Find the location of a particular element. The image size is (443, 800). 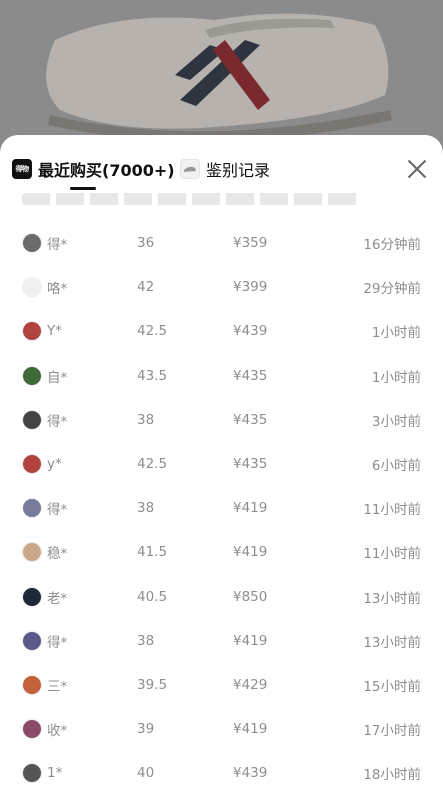

purchase-record-row: 老* 40.5 ¥850 13小时前 is located at coordinates (221, 597).